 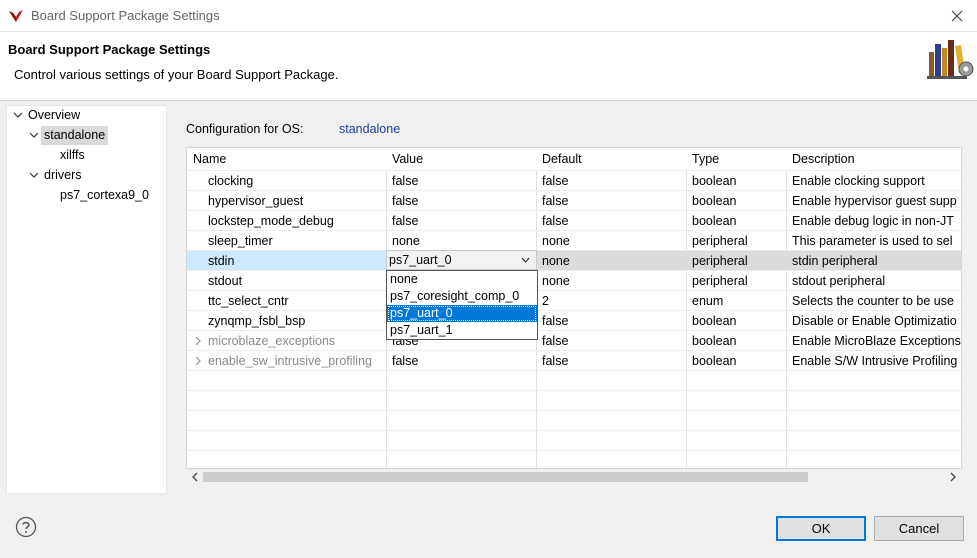 What do you see at coordinates (104, 195) in the screenshot?
I see `tree-item-label: ps7_cortexa9_0` at bounding box center [104, 195].